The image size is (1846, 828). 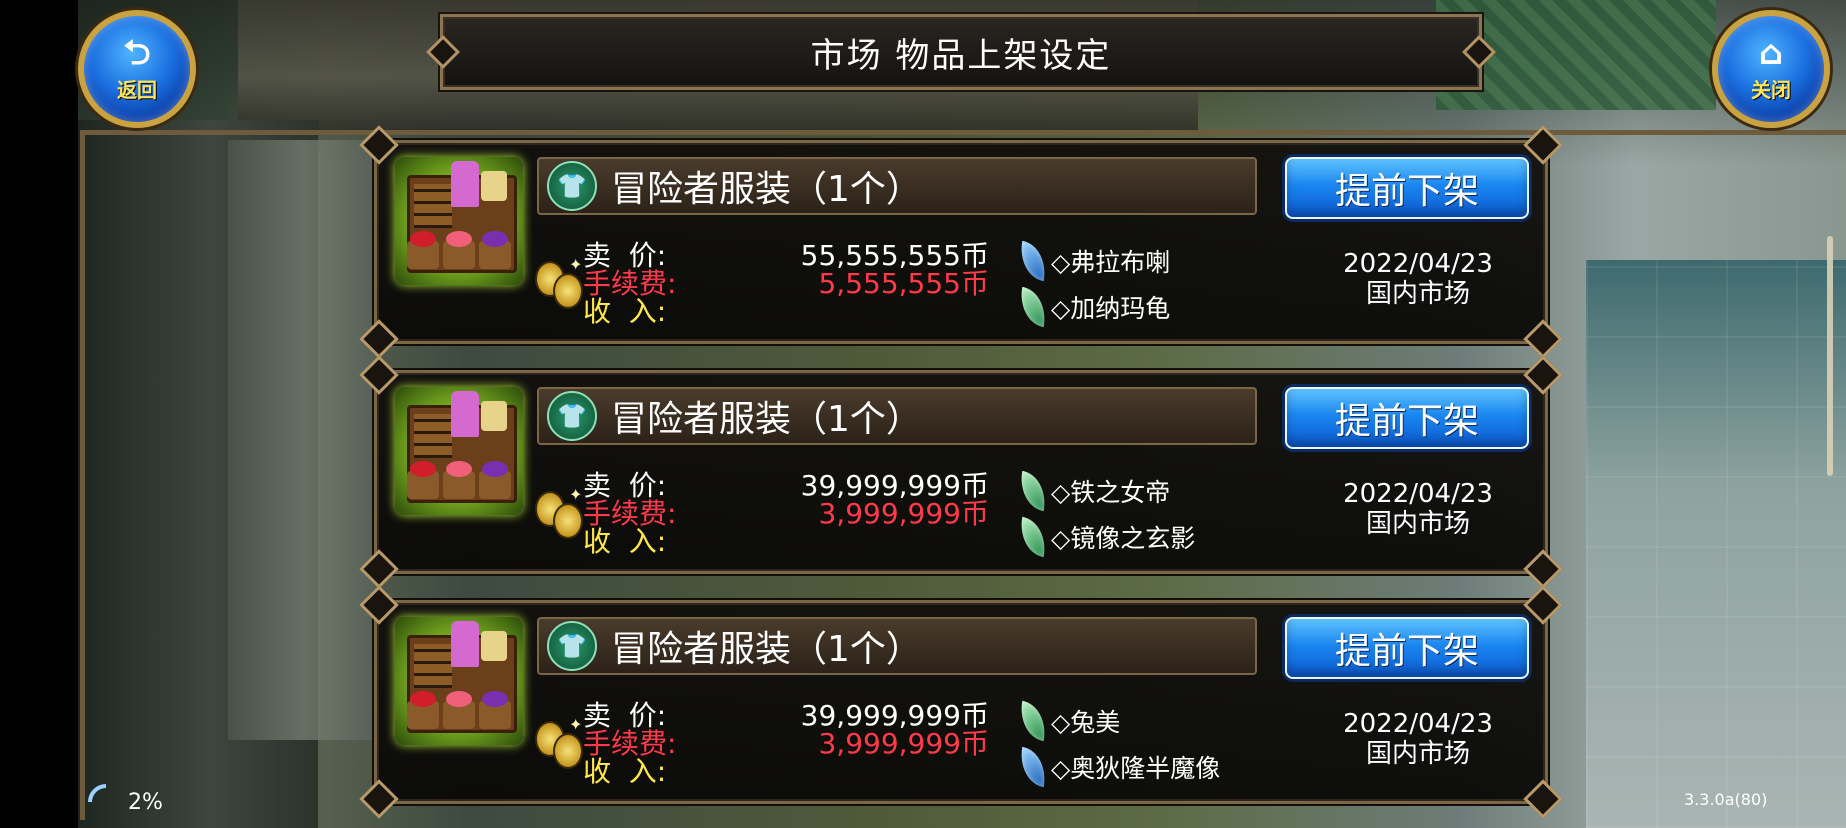 I want to click on seller-name: ◇镜像之玄影, so click(x=1123, y=538).